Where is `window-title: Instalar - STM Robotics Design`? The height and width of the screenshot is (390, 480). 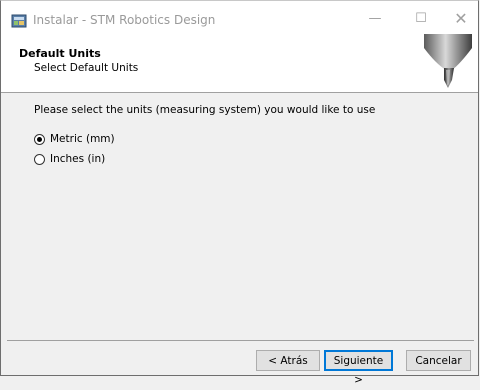
window-title: Instalar - STM Robotics Design is located at coordinates (124, 20).